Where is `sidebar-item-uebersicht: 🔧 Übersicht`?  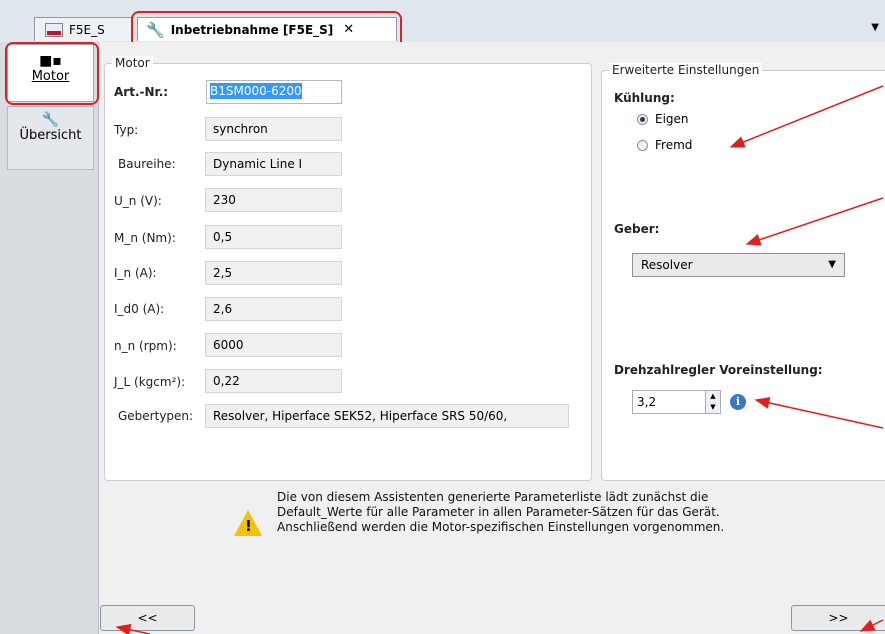
sidebar-item-uebersicht: 🔧 Übersicht is located at coordinates (50, 138).